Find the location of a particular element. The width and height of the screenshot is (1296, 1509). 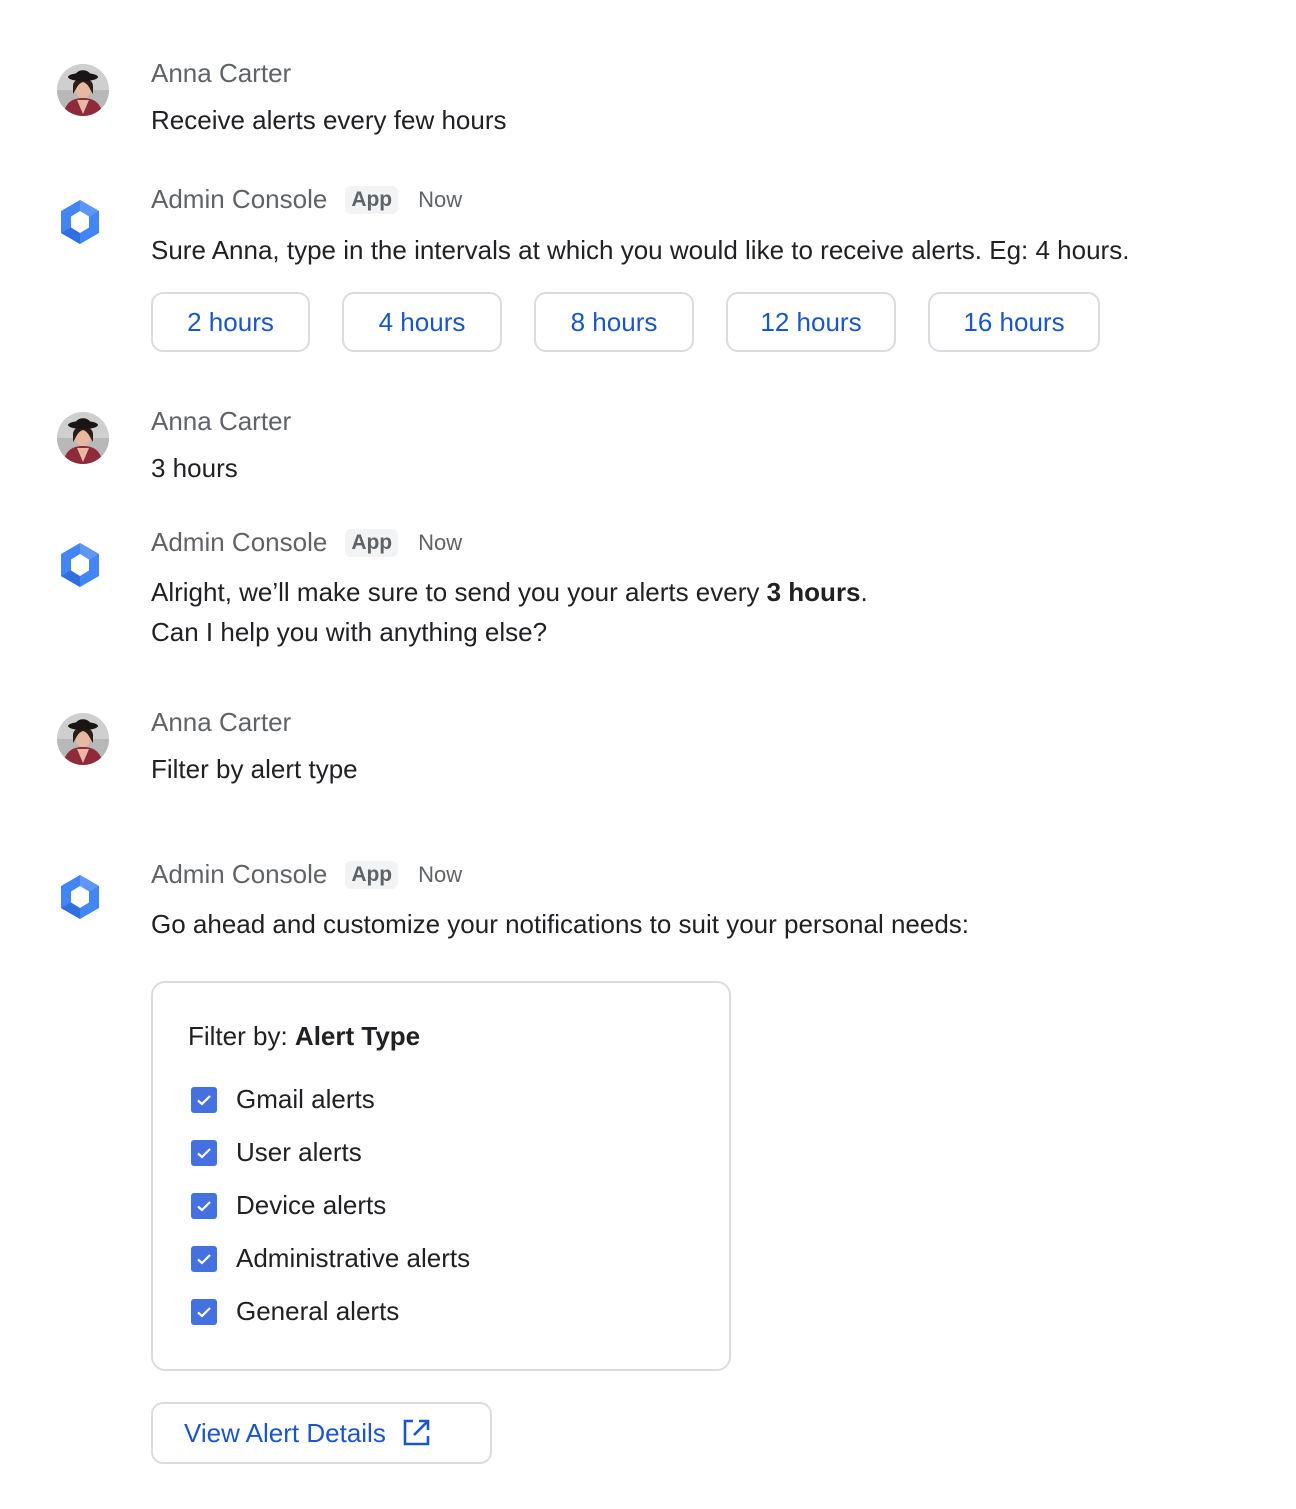

chip-16-hours: 16 hours is located at coordinates (1014, 322).